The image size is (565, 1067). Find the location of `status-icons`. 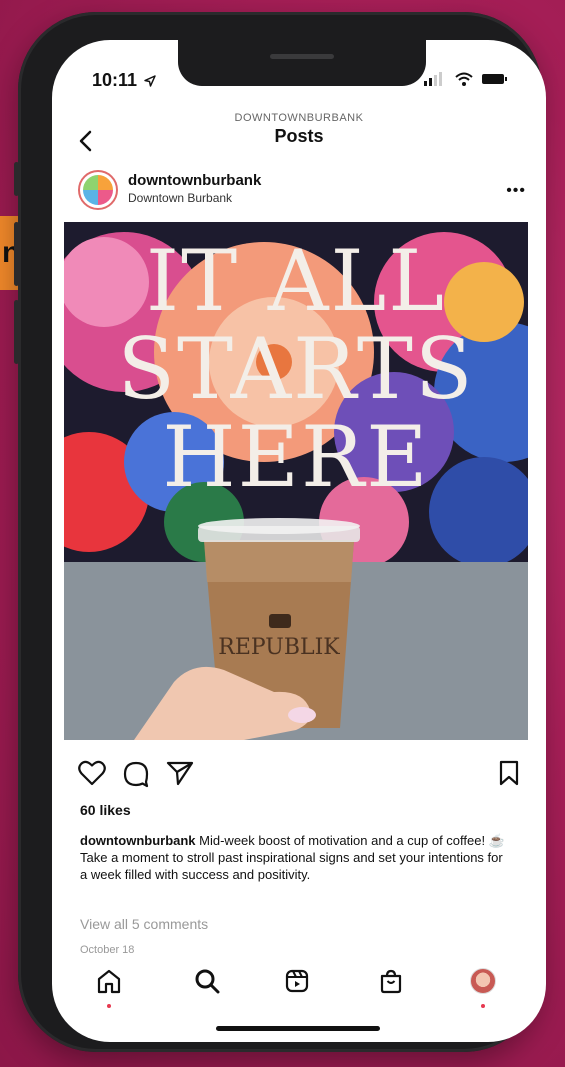

status-icons is located at coordinates (466, 79).